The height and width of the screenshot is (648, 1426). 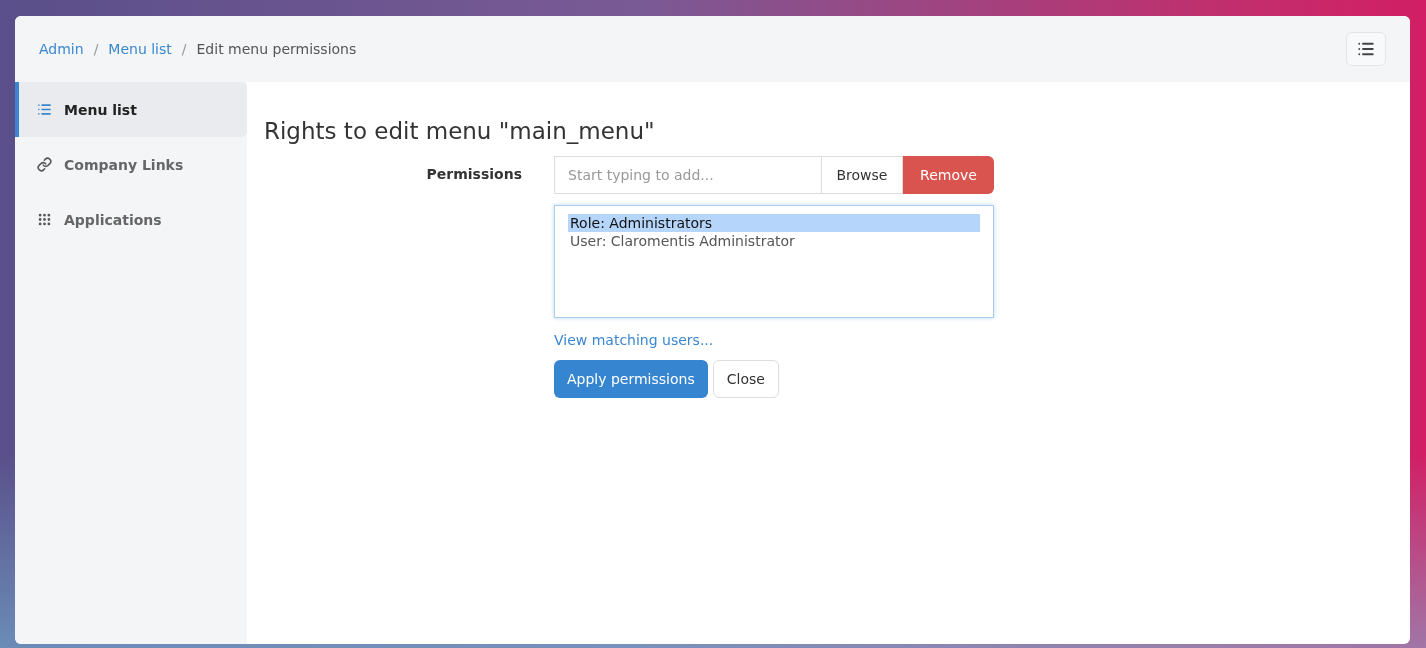 I want to click on browse-button: Browse, so click(x=862, y=175).